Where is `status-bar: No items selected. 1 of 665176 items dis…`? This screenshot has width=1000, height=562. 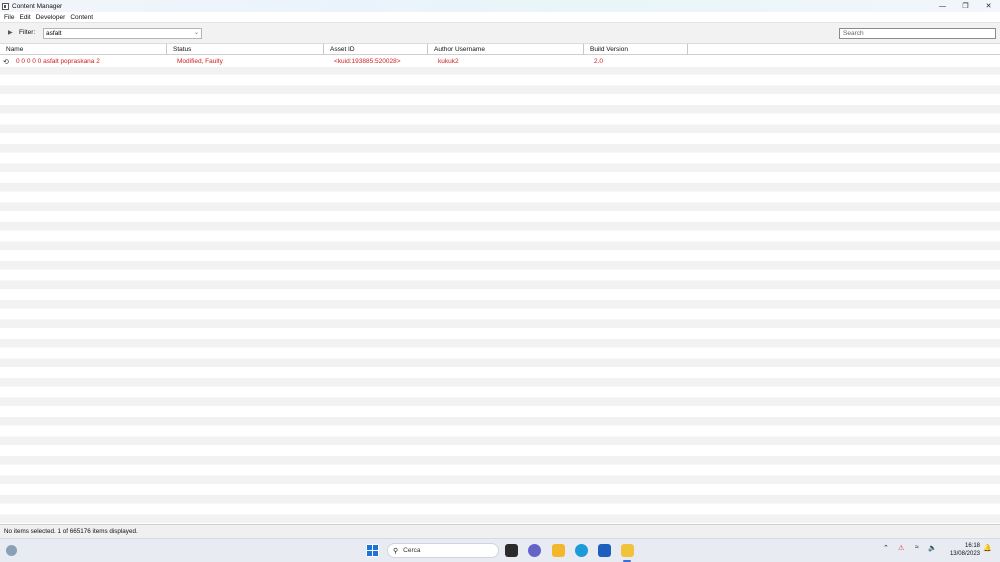 status-bar: No items selected. 1 of 665176 items dis… is located at coordinates (500, 531).